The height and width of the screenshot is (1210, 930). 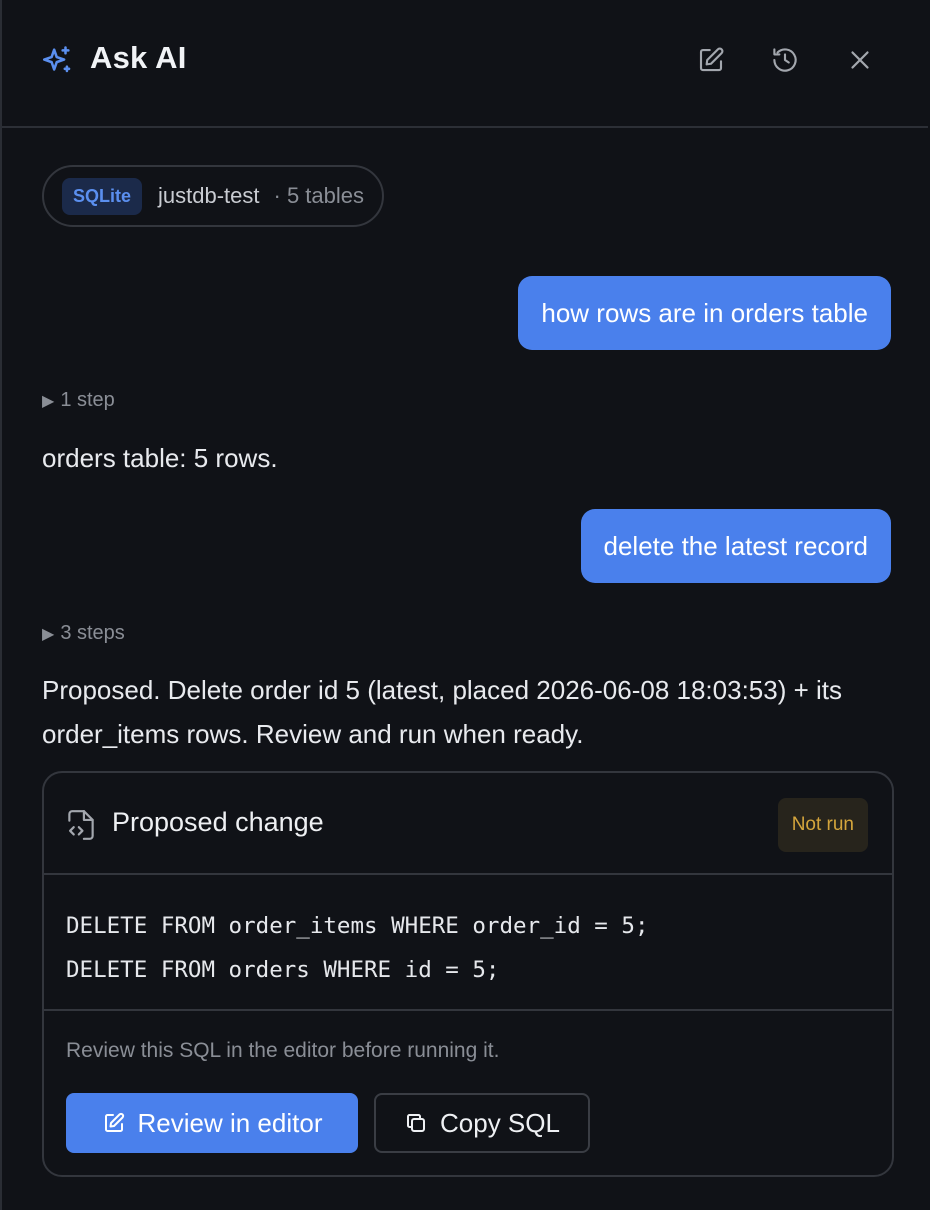 I want to click on file-code-icon, so click(x=81, y=825).